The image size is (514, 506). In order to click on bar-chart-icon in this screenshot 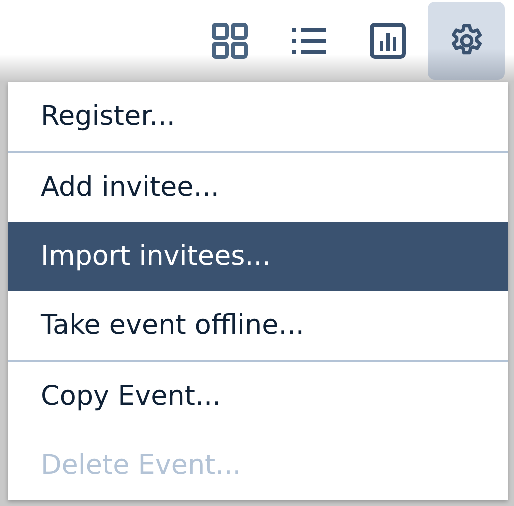, I will do `click(388, 41)`.